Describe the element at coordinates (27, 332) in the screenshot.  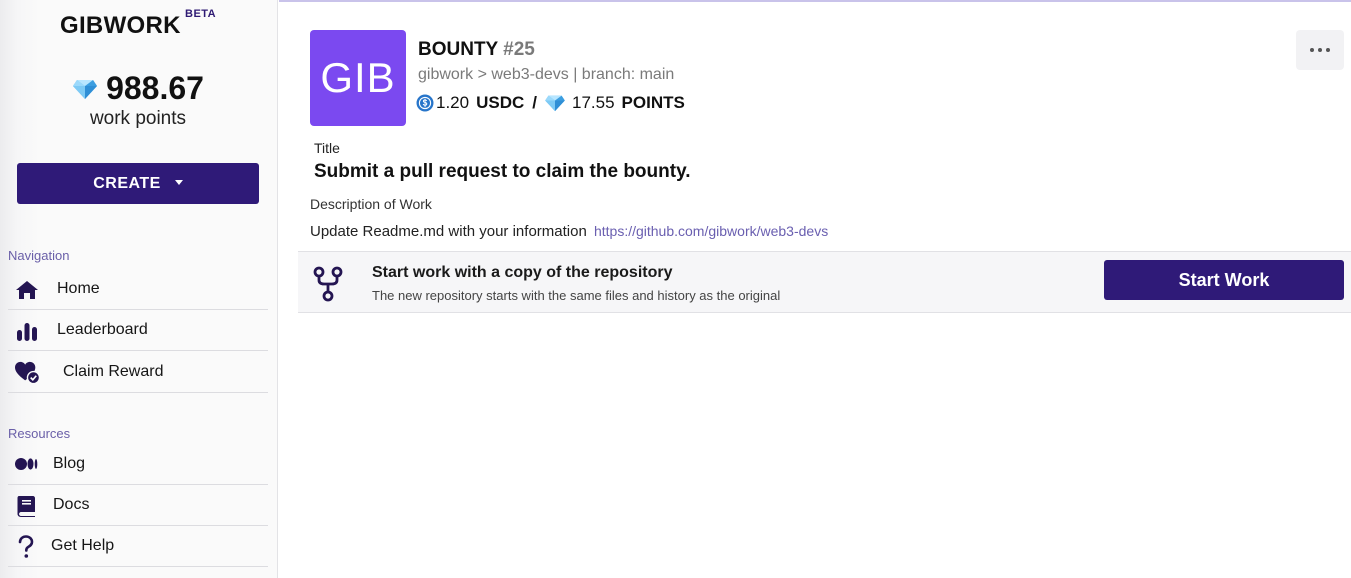
I see `leaderboard-icon` at that location.